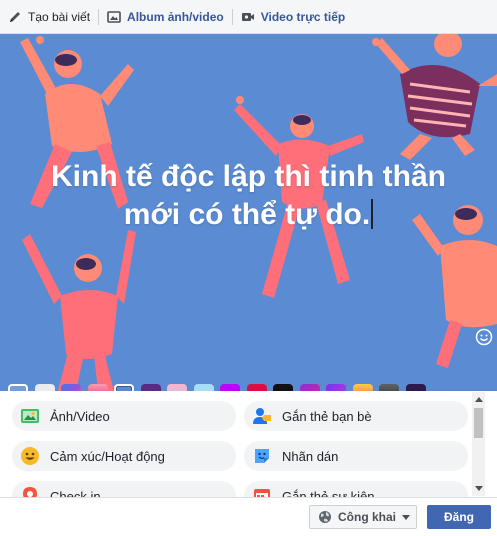  I want to click on background-swatch-pastel-stripes, so click(177, 387).